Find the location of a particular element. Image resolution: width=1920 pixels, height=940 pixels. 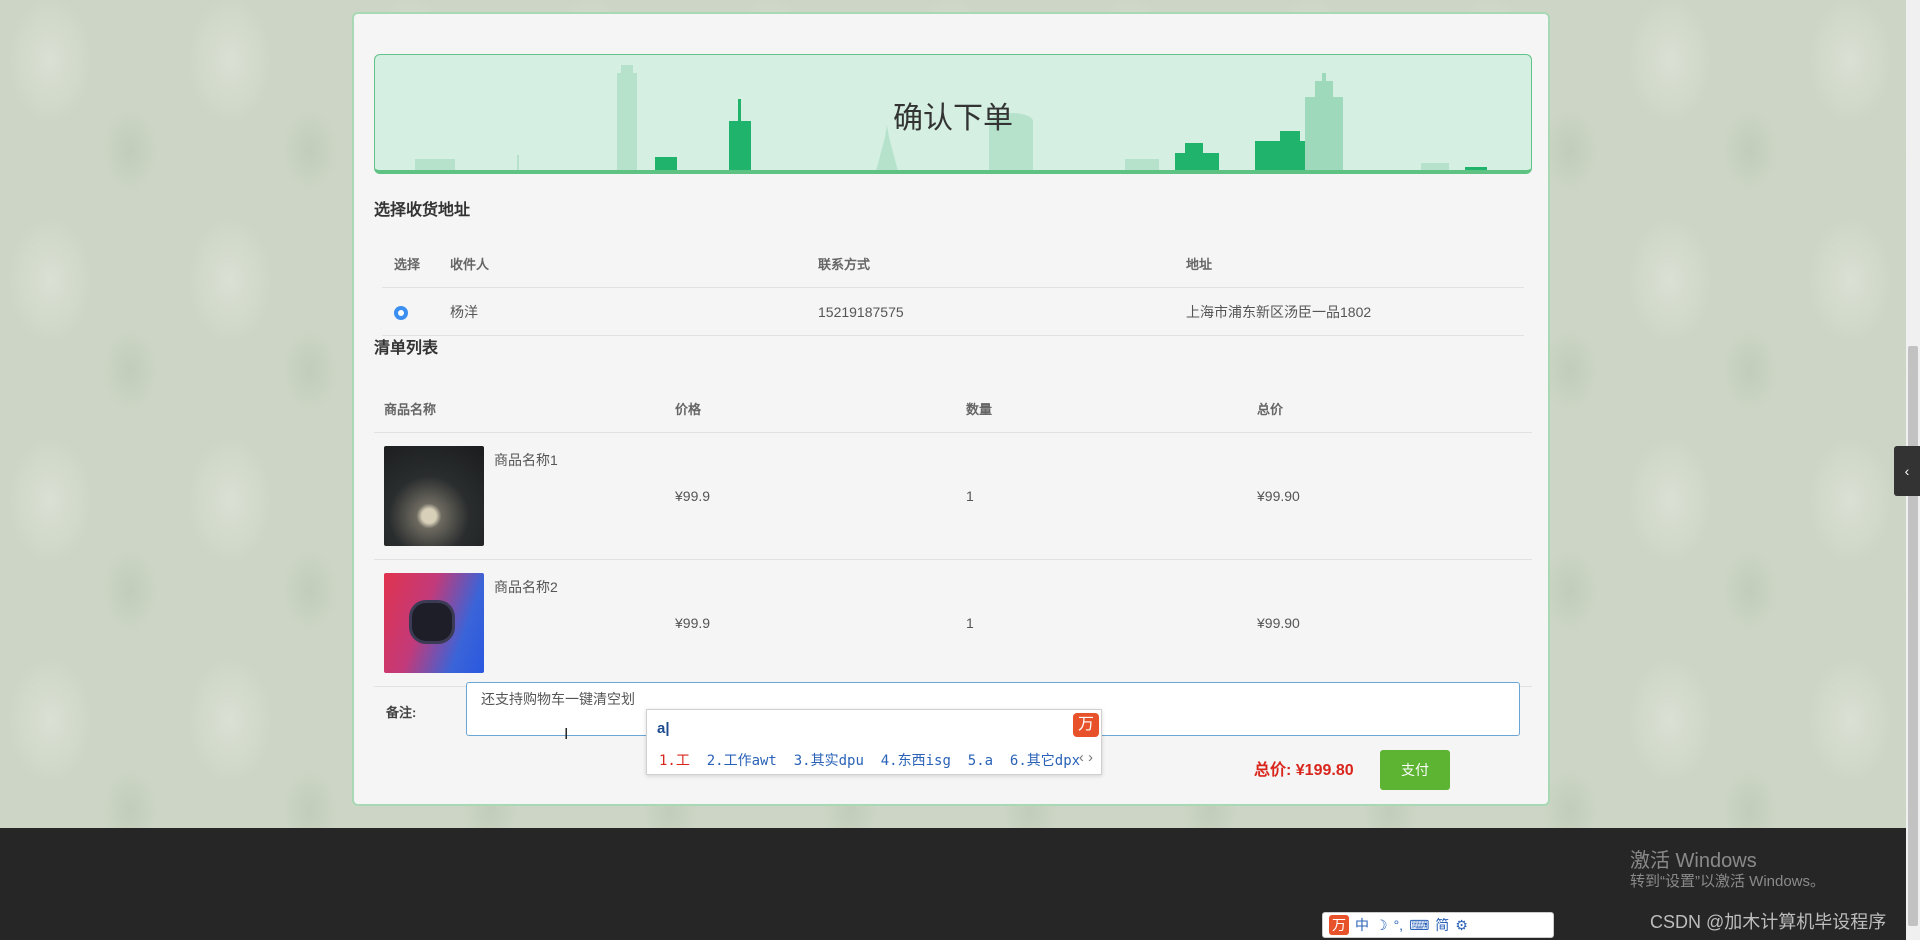

pay-button: 支付 is located at coordinates (1415, 770).